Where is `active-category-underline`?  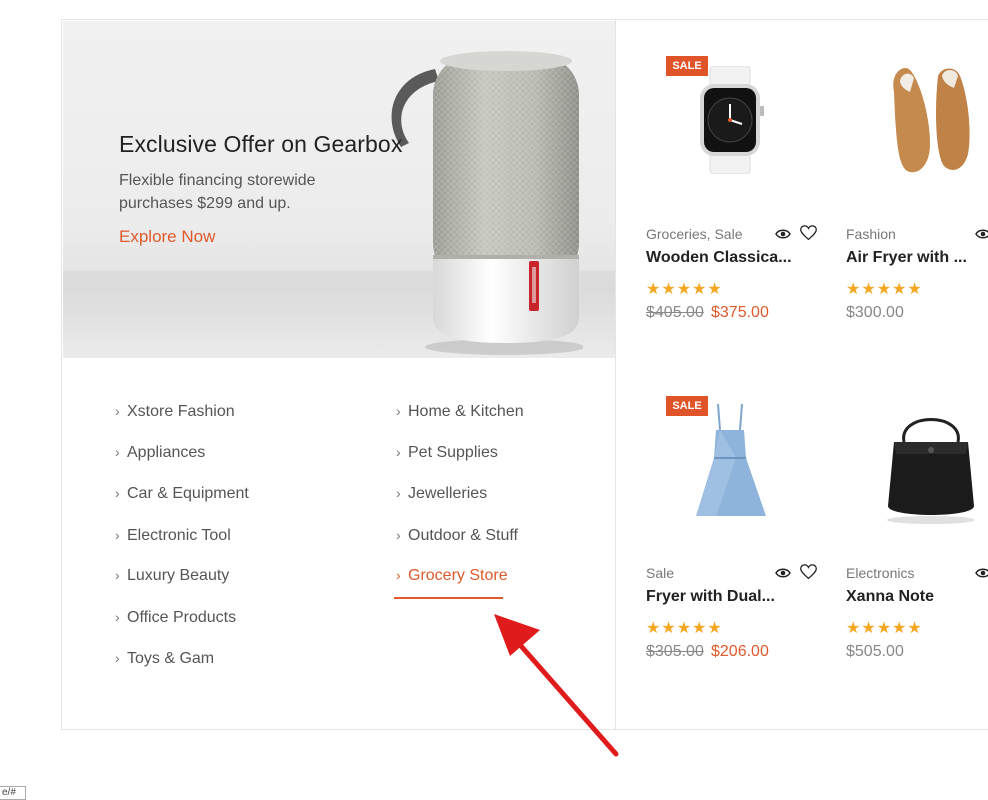
active-category-underline is located at coordinates (448, 598).